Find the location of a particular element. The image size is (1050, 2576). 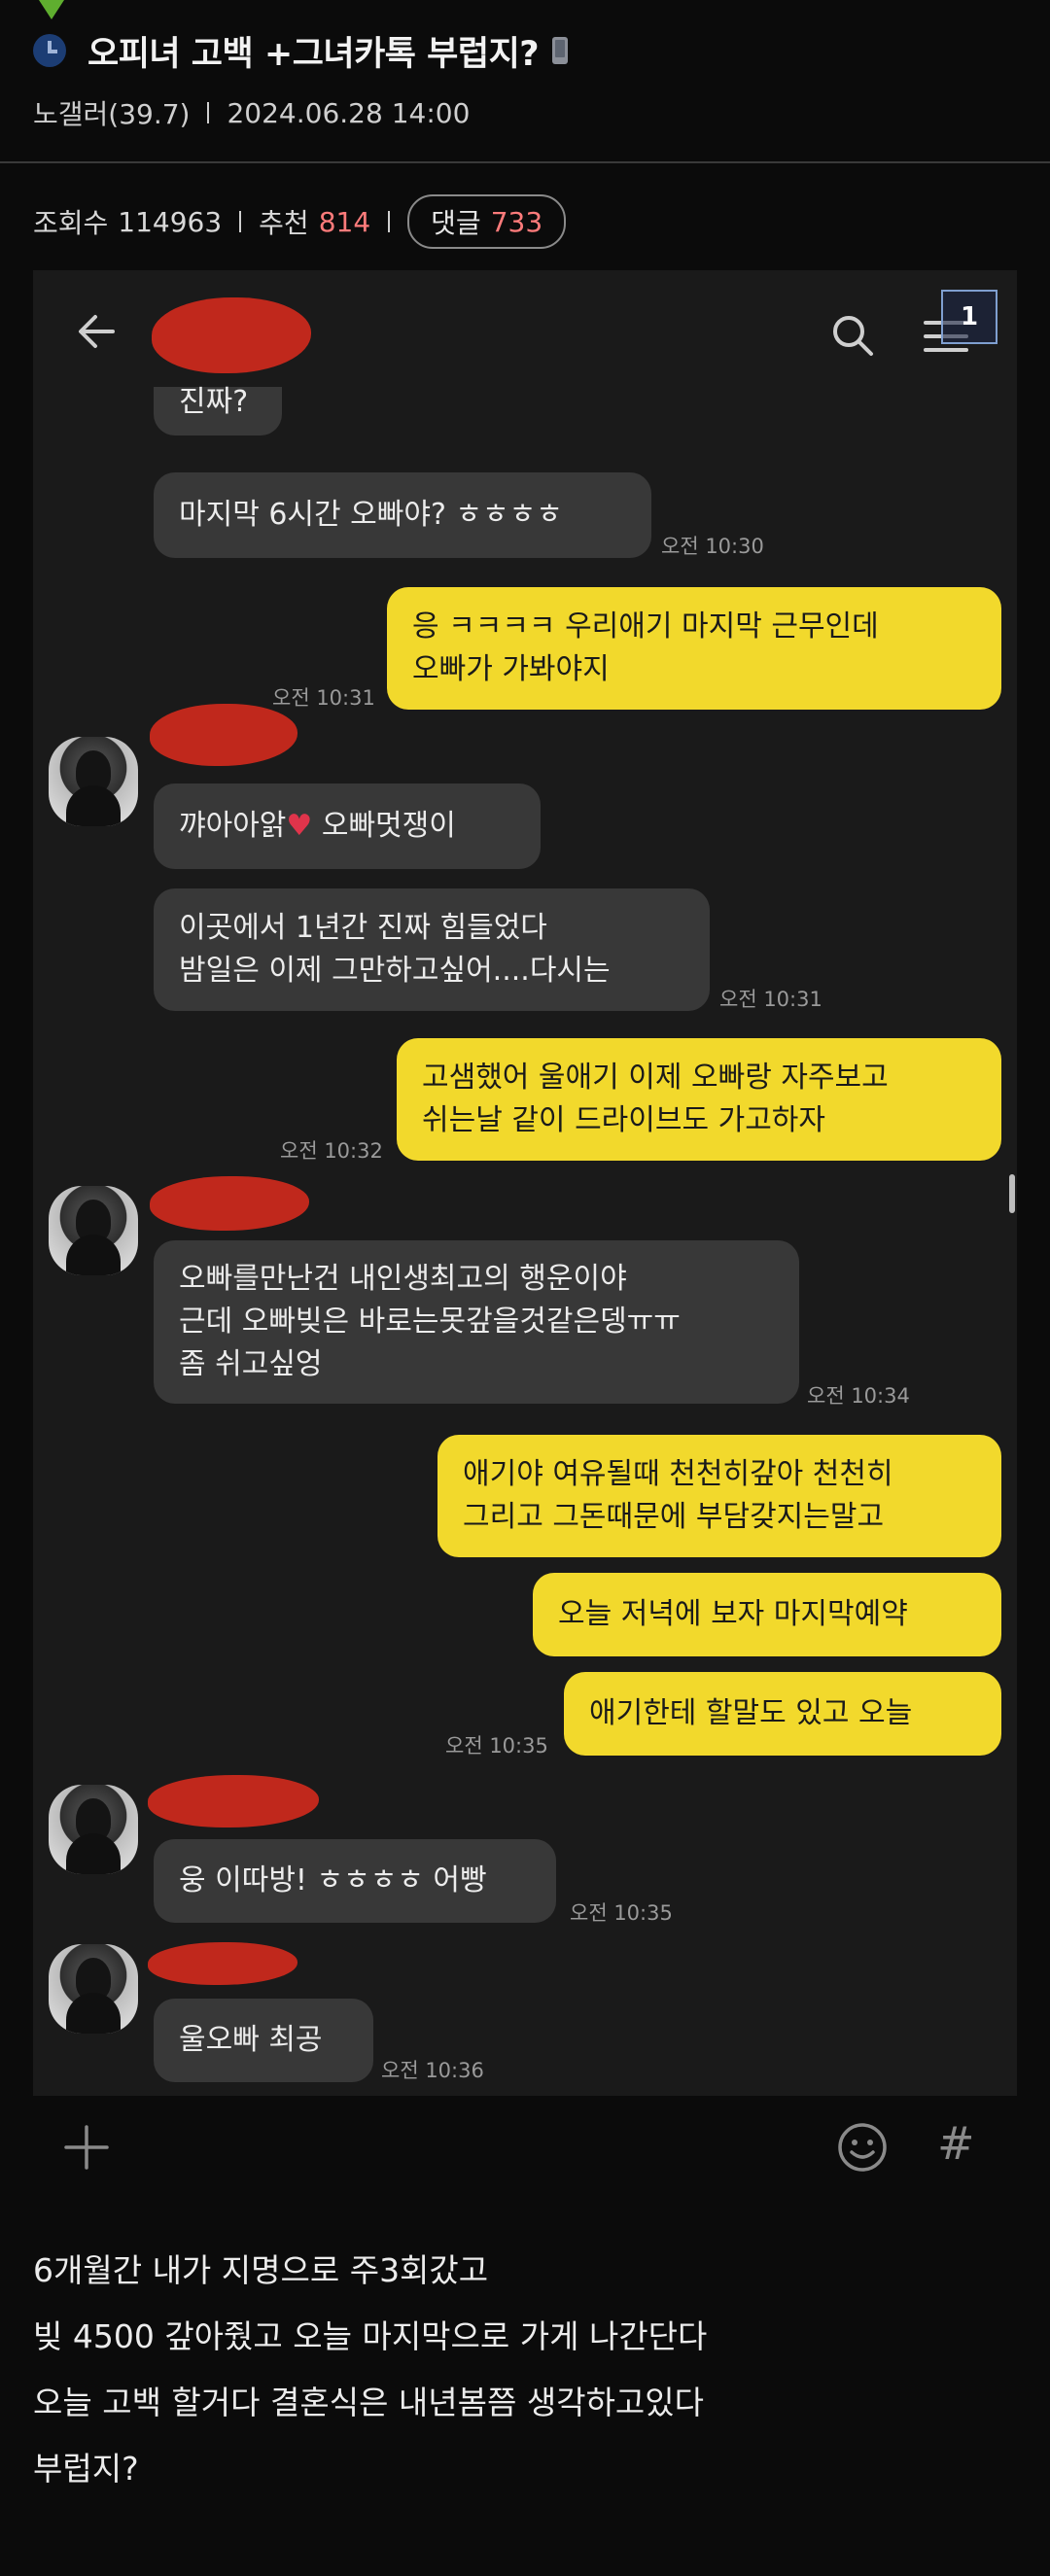

received-message: 이곳에서 1년간 진짜 힘들었다 밤일은 이제 그만하고싶어....다시는 is located at coordinates (432, 950).